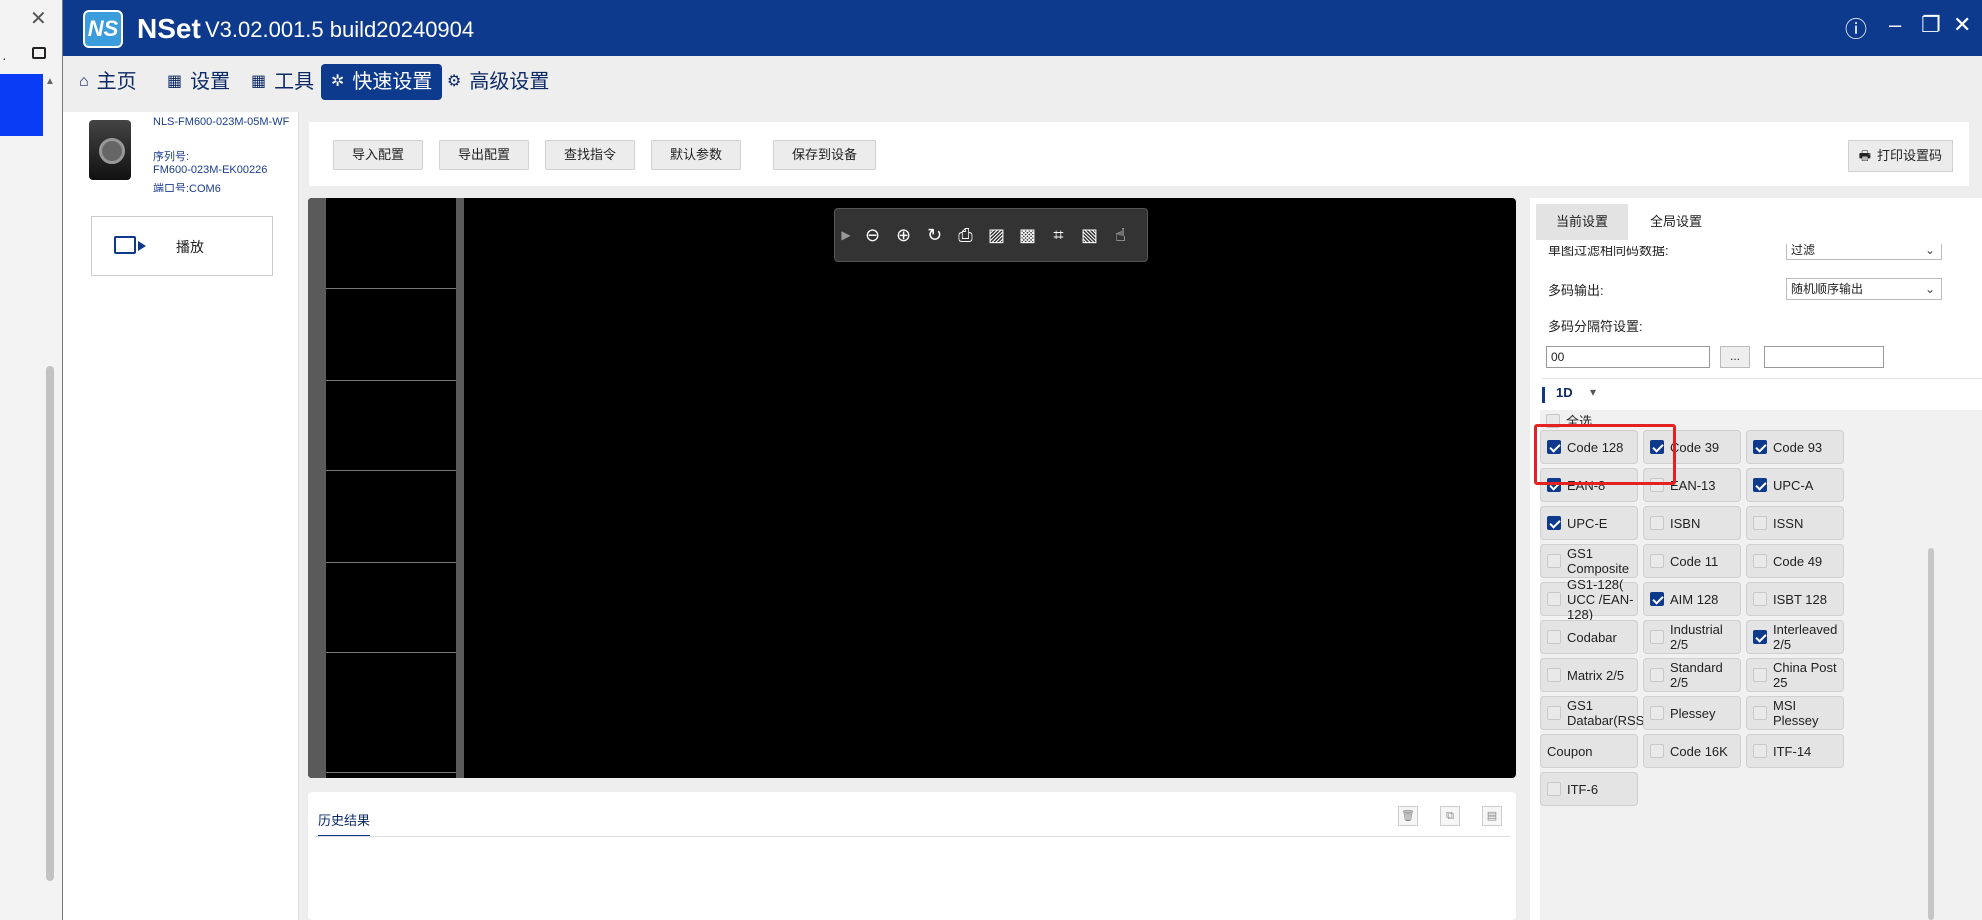 The width and height of the screenshot is (1982, 920). I want to click on image-gear-icon: ▩, so click(1027, 235).